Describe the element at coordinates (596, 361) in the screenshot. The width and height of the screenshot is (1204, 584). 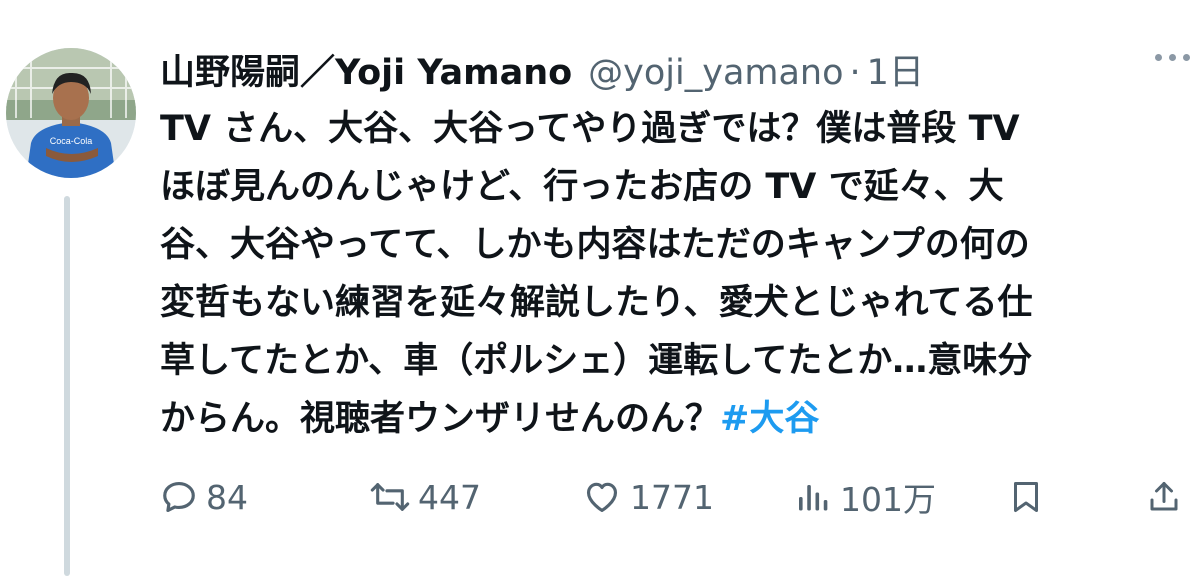
I see `tweet-text-line: 草してたとか、車（ポルシェ）運転してたとか…意味分` at that location.